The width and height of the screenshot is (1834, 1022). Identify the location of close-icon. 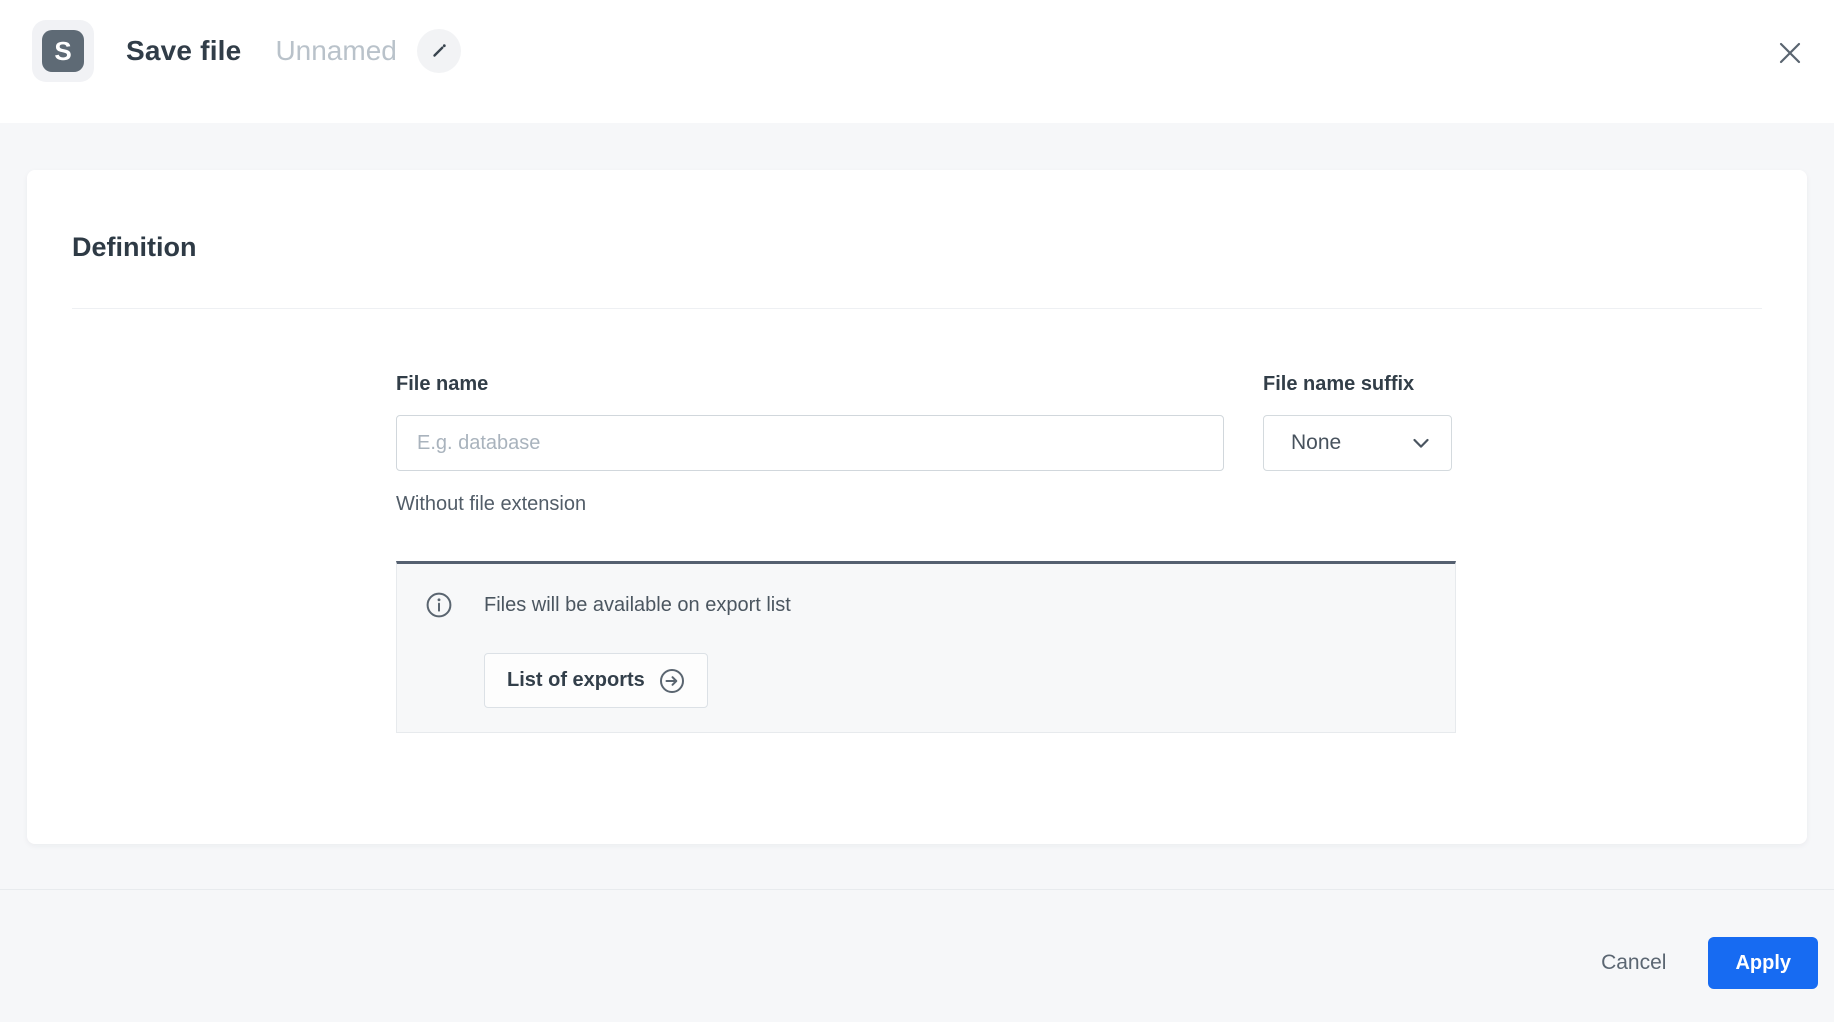
(1790, 53).